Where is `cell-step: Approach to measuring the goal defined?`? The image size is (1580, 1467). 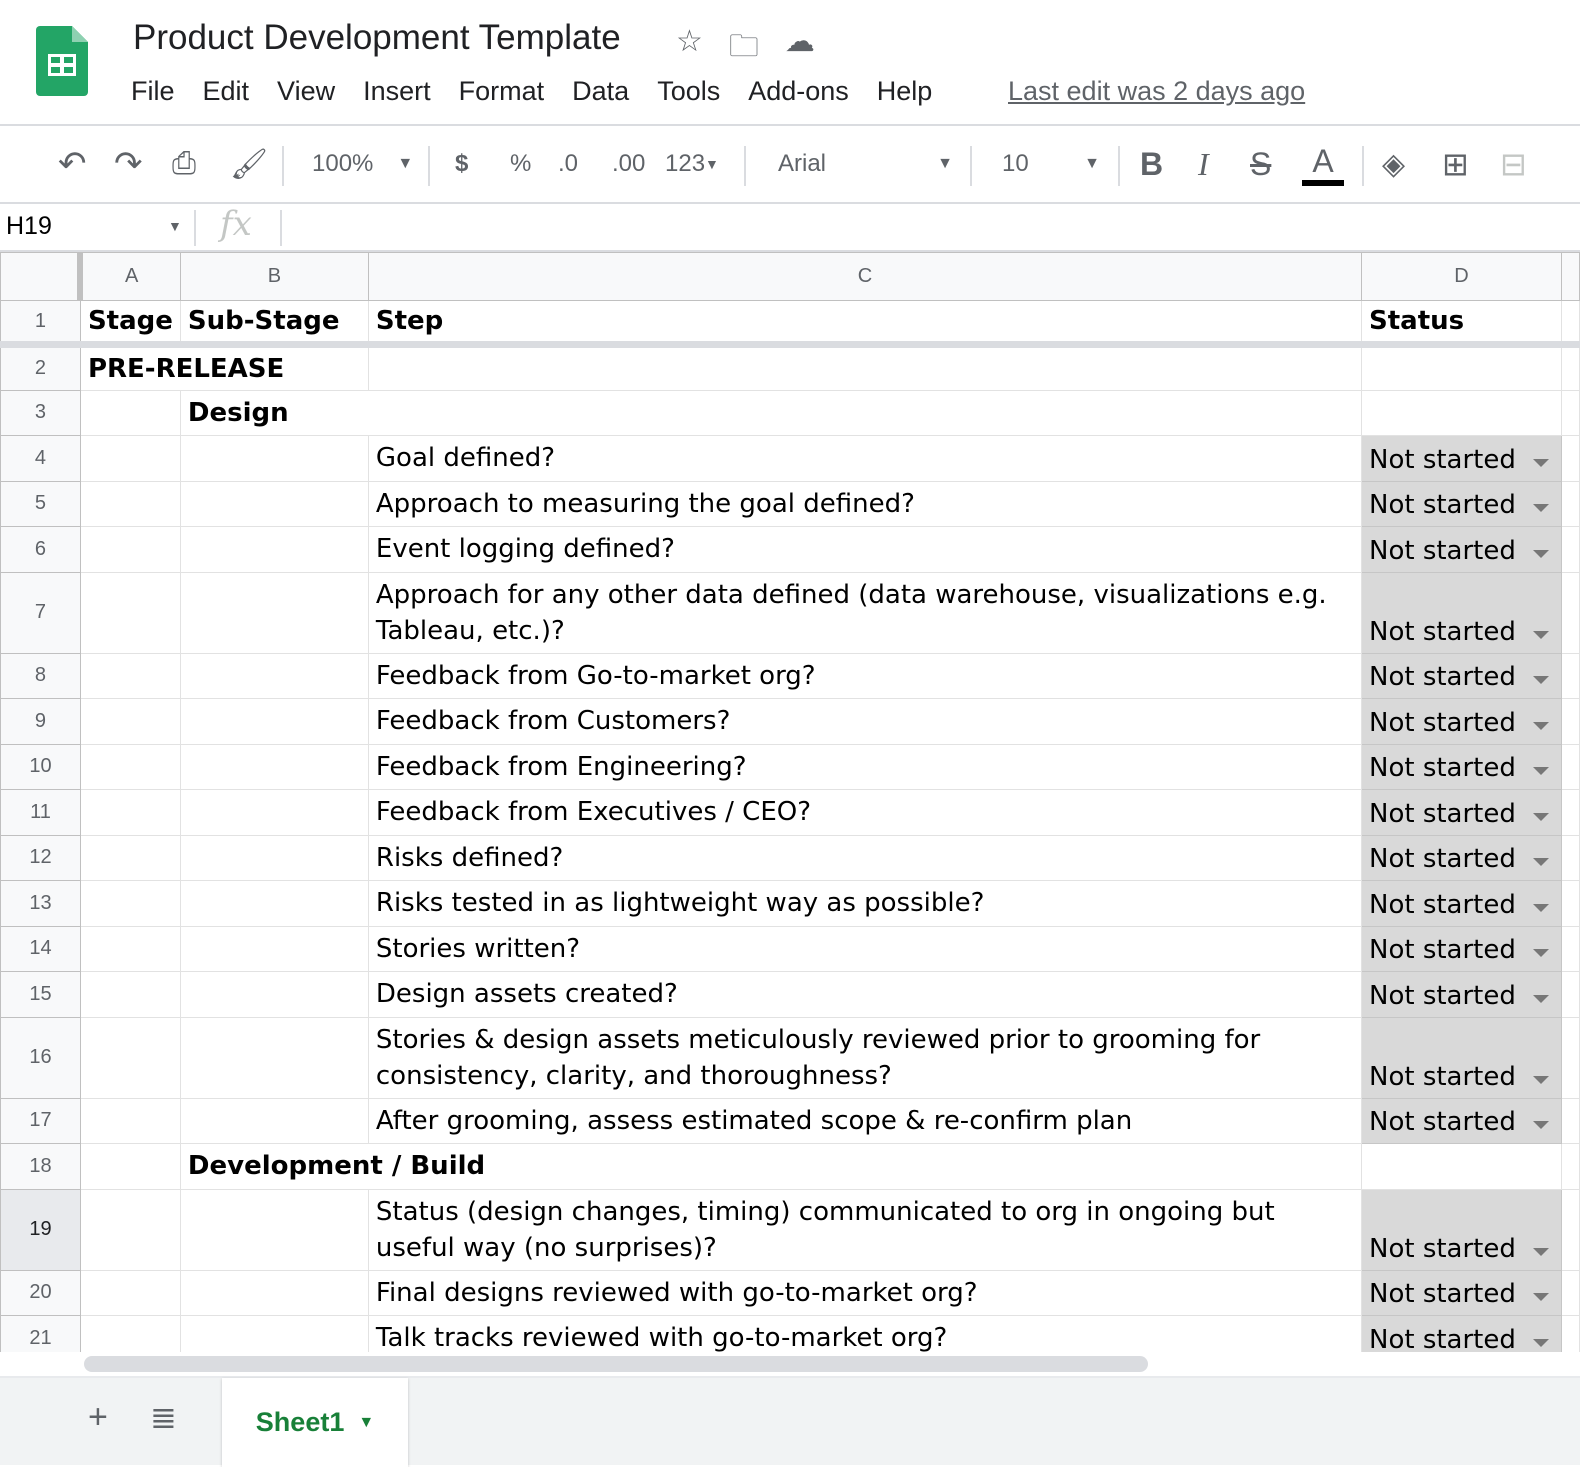
cell-step: Approach to measuring the goal defined? is located at coordinates (865, 503).